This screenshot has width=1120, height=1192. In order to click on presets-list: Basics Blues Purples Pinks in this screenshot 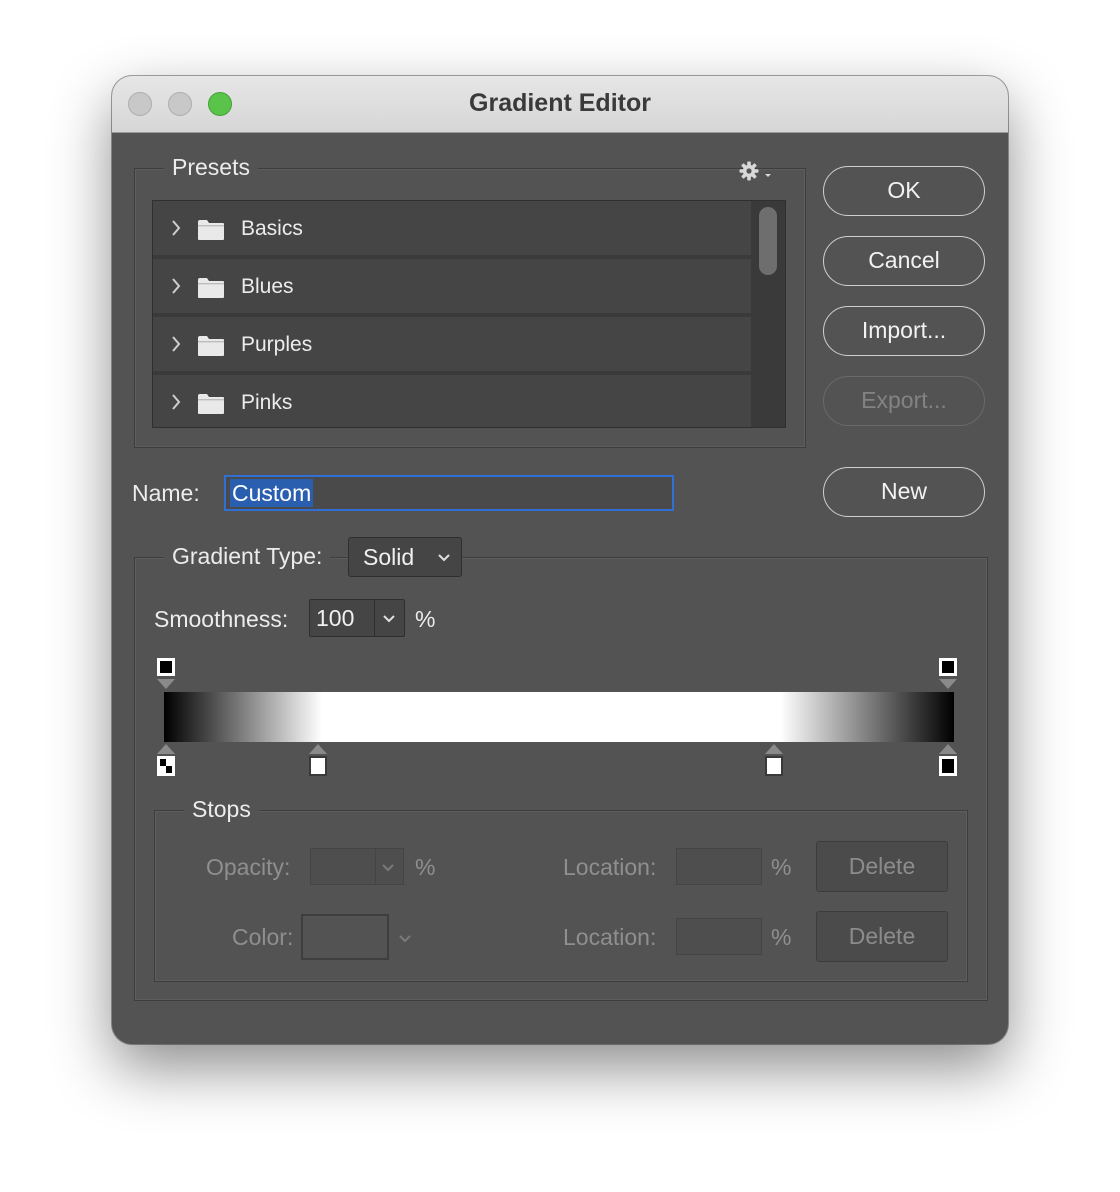, I will do `click(469, 314)`.